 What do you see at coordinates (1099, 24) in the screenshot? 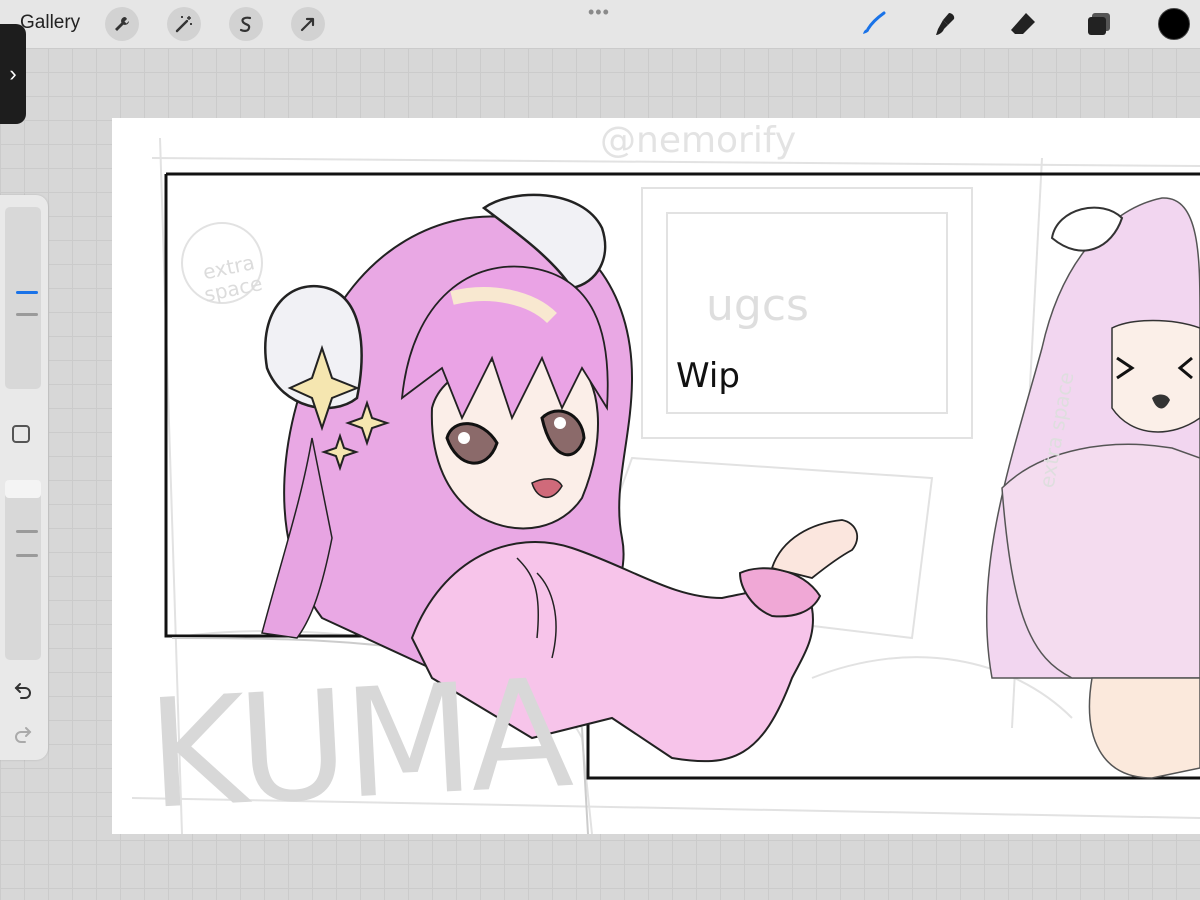
I see `layers-icon` at bounding box center [1099, 24].